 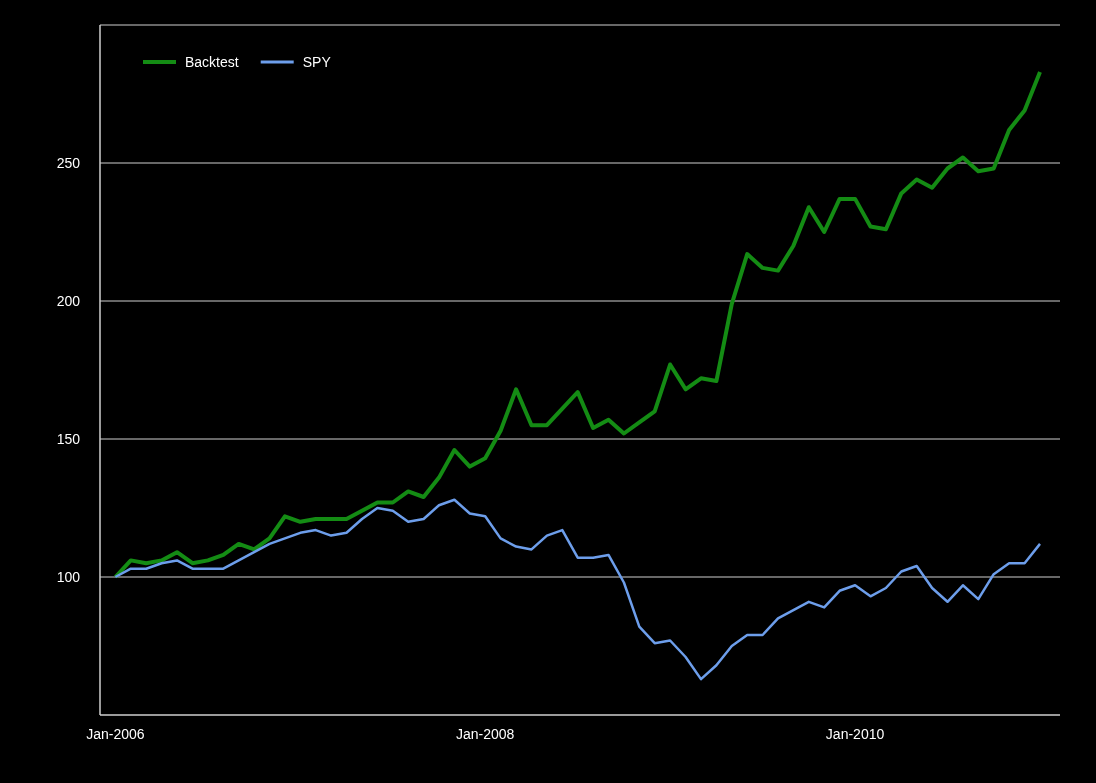 What do you see at coordinates (855, 734) in the screenshot?
I see `axis-tick-label: Jan-2010` at bounding box center [855, 734].